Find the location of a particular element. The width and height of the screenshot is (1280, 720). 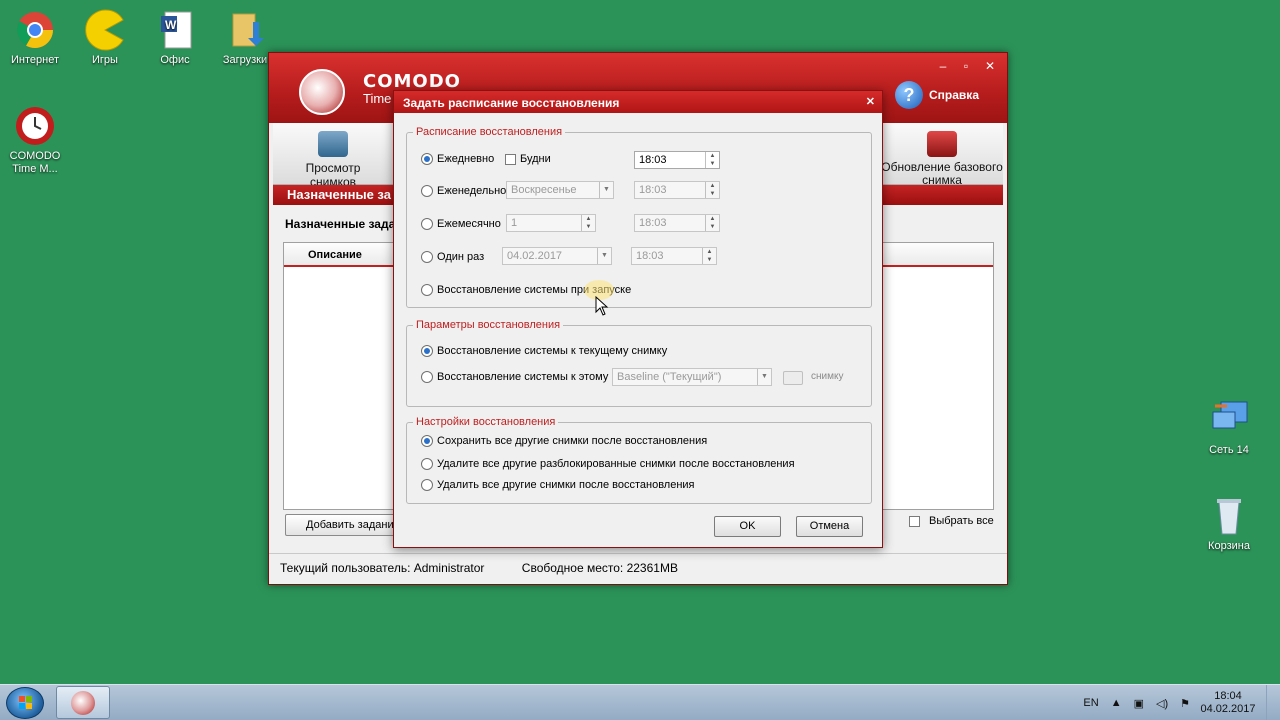

snapshot-select-value: Baseline ("Текущий") is located at coordinates (669, 377).